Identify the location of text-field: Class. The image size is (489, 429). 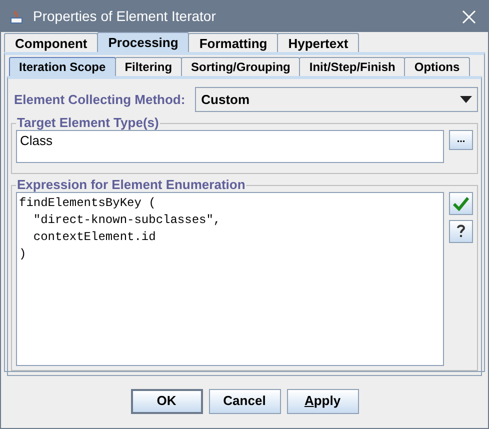
(230, 146).